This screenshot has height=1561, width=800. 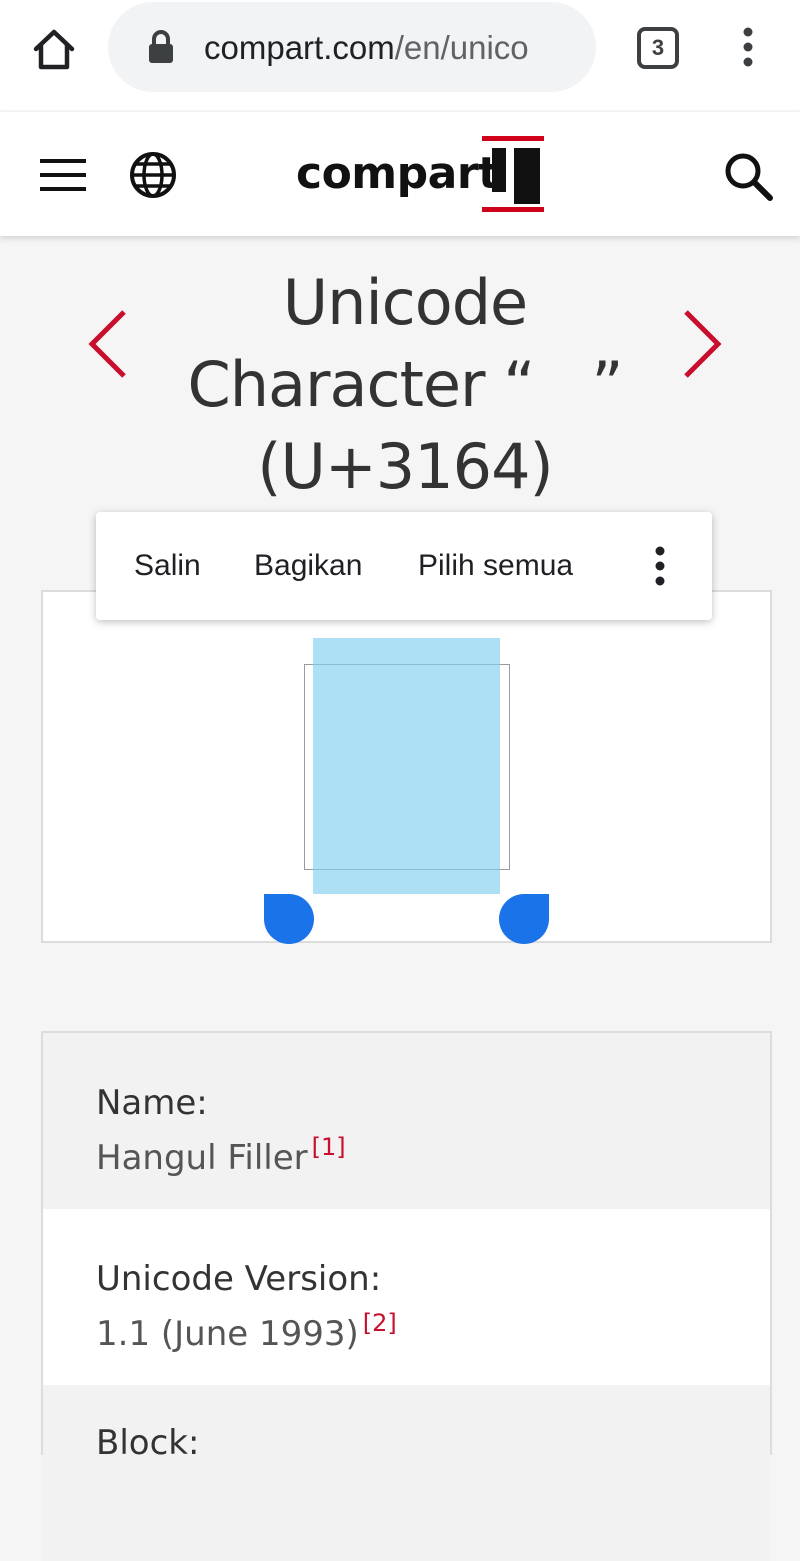 I want to click on share-button: Bagikan, so click(x=308, y=566).